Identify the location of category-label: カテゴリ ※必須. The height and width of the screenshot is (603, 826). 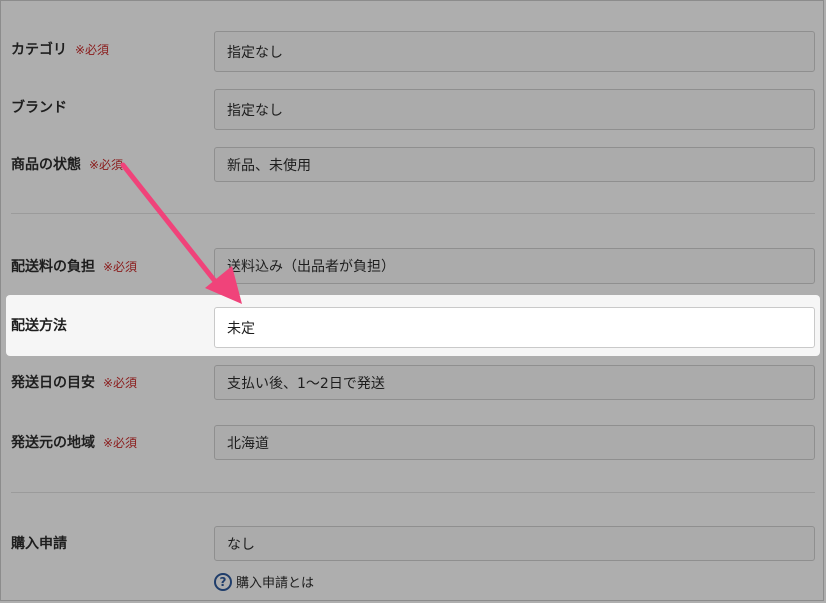
(60, 50).